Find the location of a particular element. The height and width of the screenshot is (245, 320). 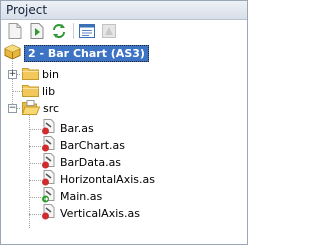

tree-folder-label: lib is located at coordinates (49, 91).